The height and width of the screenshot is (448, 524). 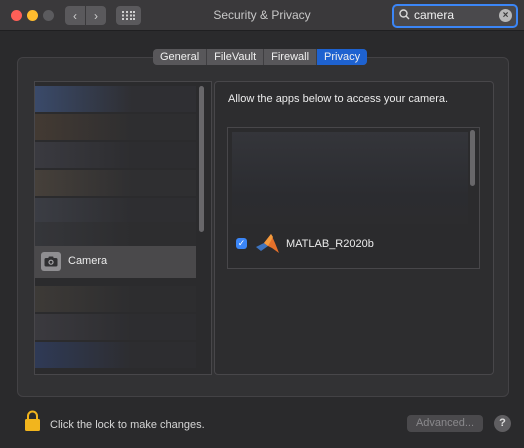 I want to click on camera-icon, so click(x=51, y=261).